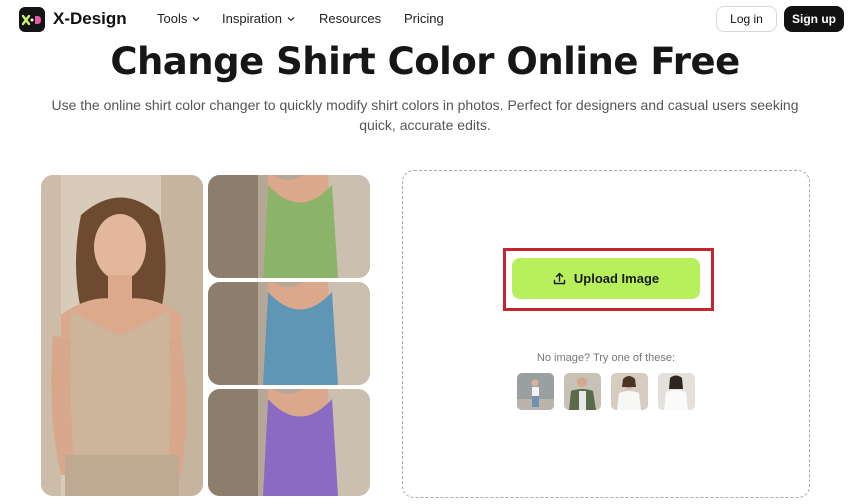  I want to click on signup-button: Sign up, so click(814, 19).